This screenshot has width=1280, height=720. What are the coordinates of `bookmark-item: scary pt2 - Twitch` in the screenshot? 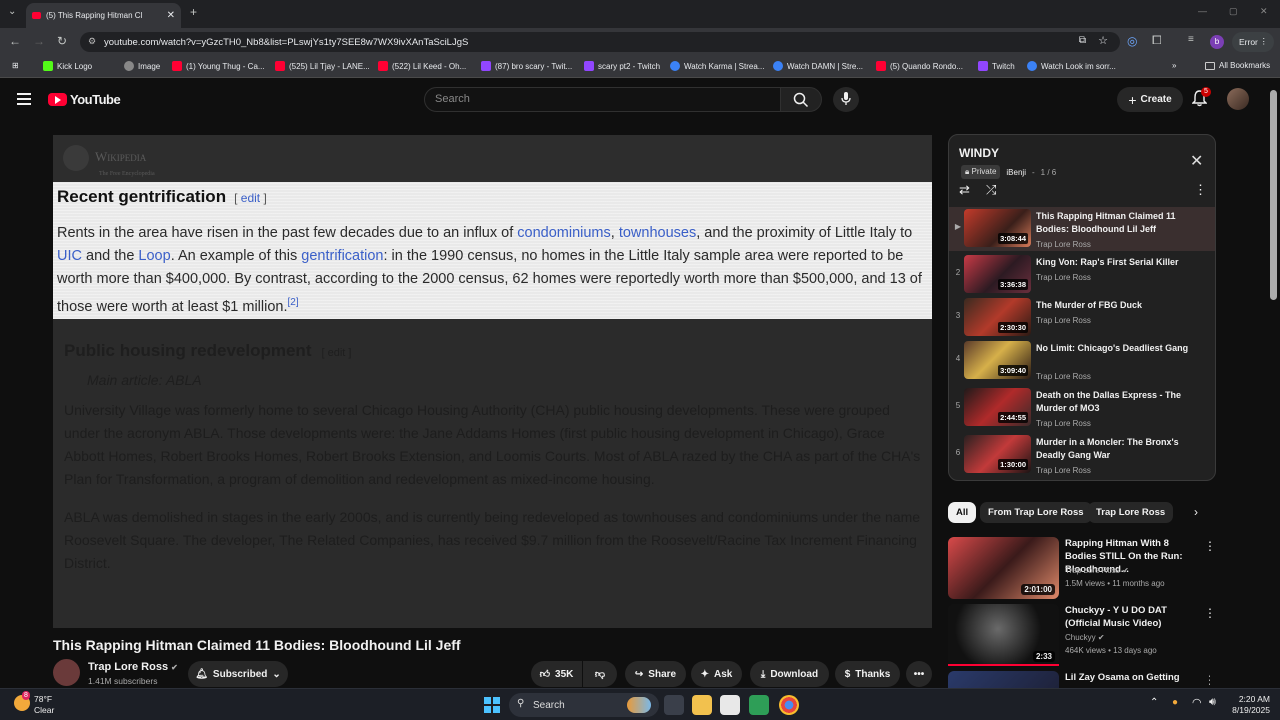 It's located at (622, 66).